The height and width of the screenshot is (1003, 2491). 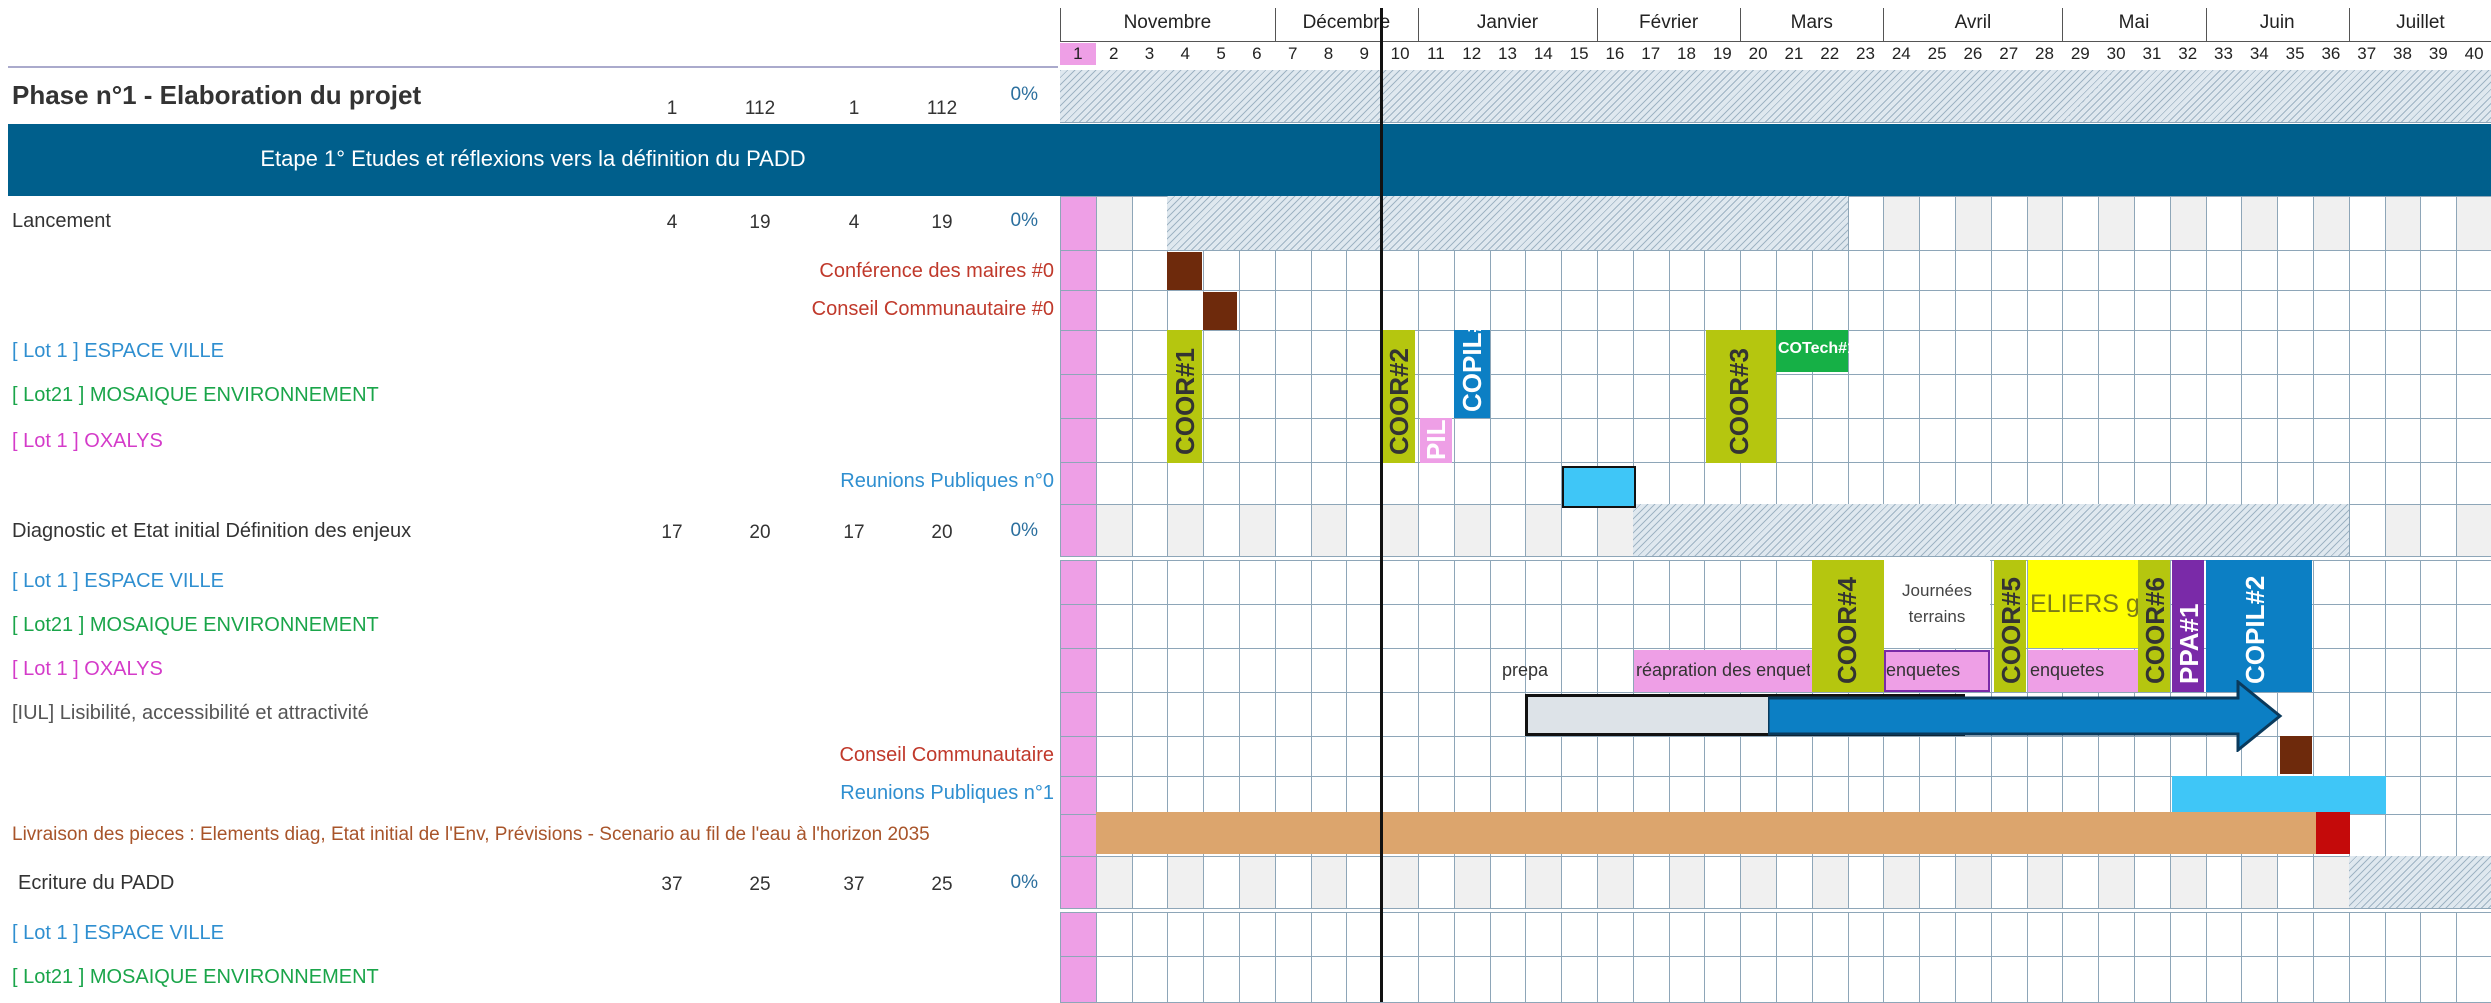 What do you see at coordinates (2295, 53) in the screenshot?
I see `week-header: 35` at bounding box center [2295, 53].